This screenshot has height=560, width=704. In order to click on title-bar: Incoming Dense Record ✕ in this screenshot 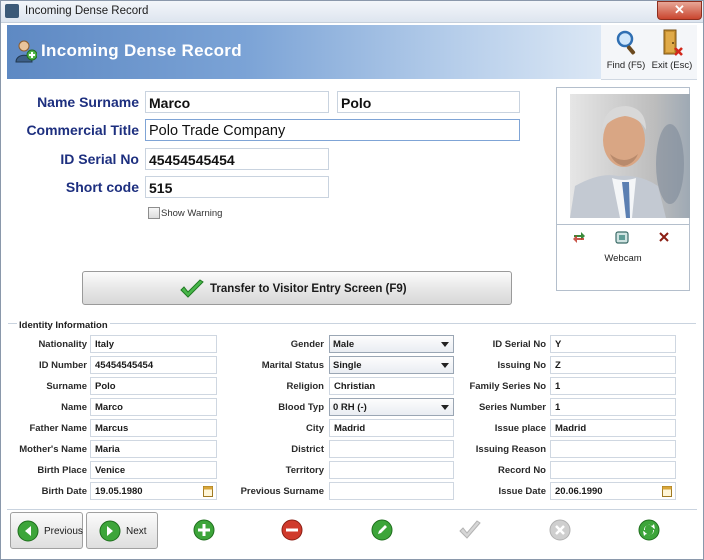, I will do `click(352, 12)`.